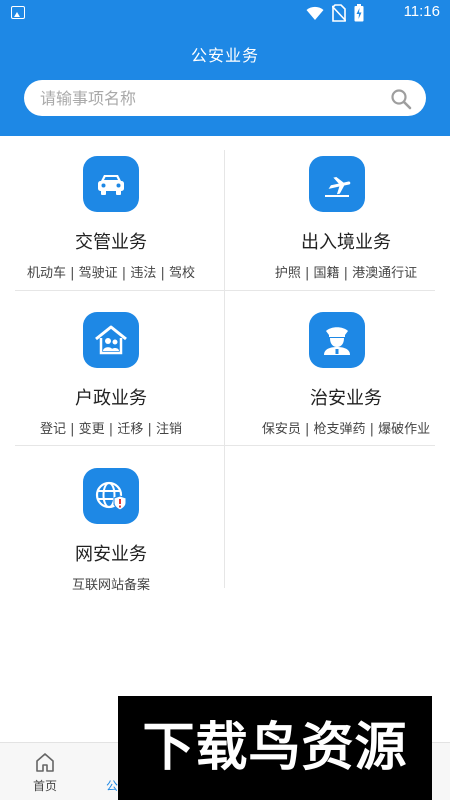  I want to click on service-title: 网安业务, so click(111, 554).